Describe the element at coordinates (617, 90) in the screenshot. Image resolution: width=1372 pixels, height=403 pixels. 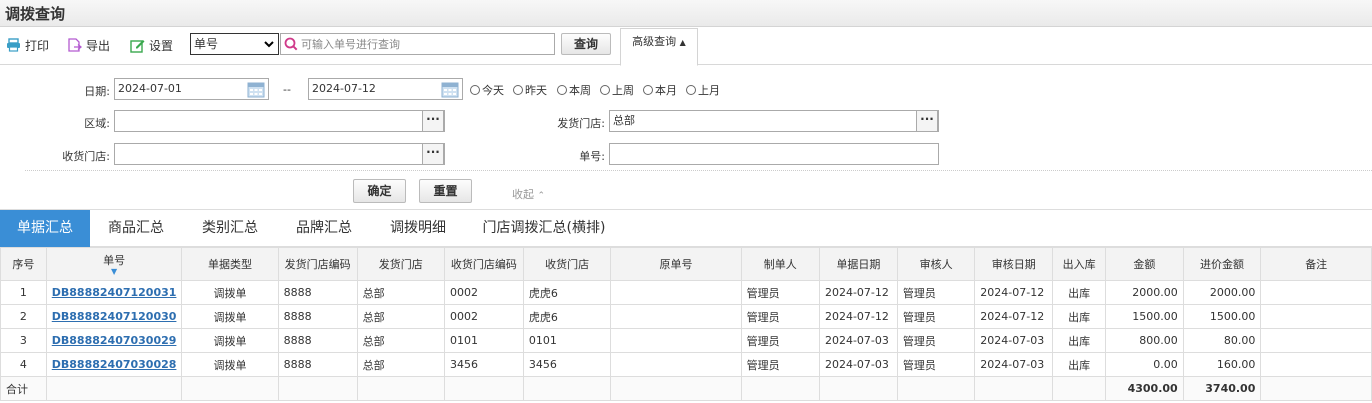
I see `radio-last-week: 上周` at that location.